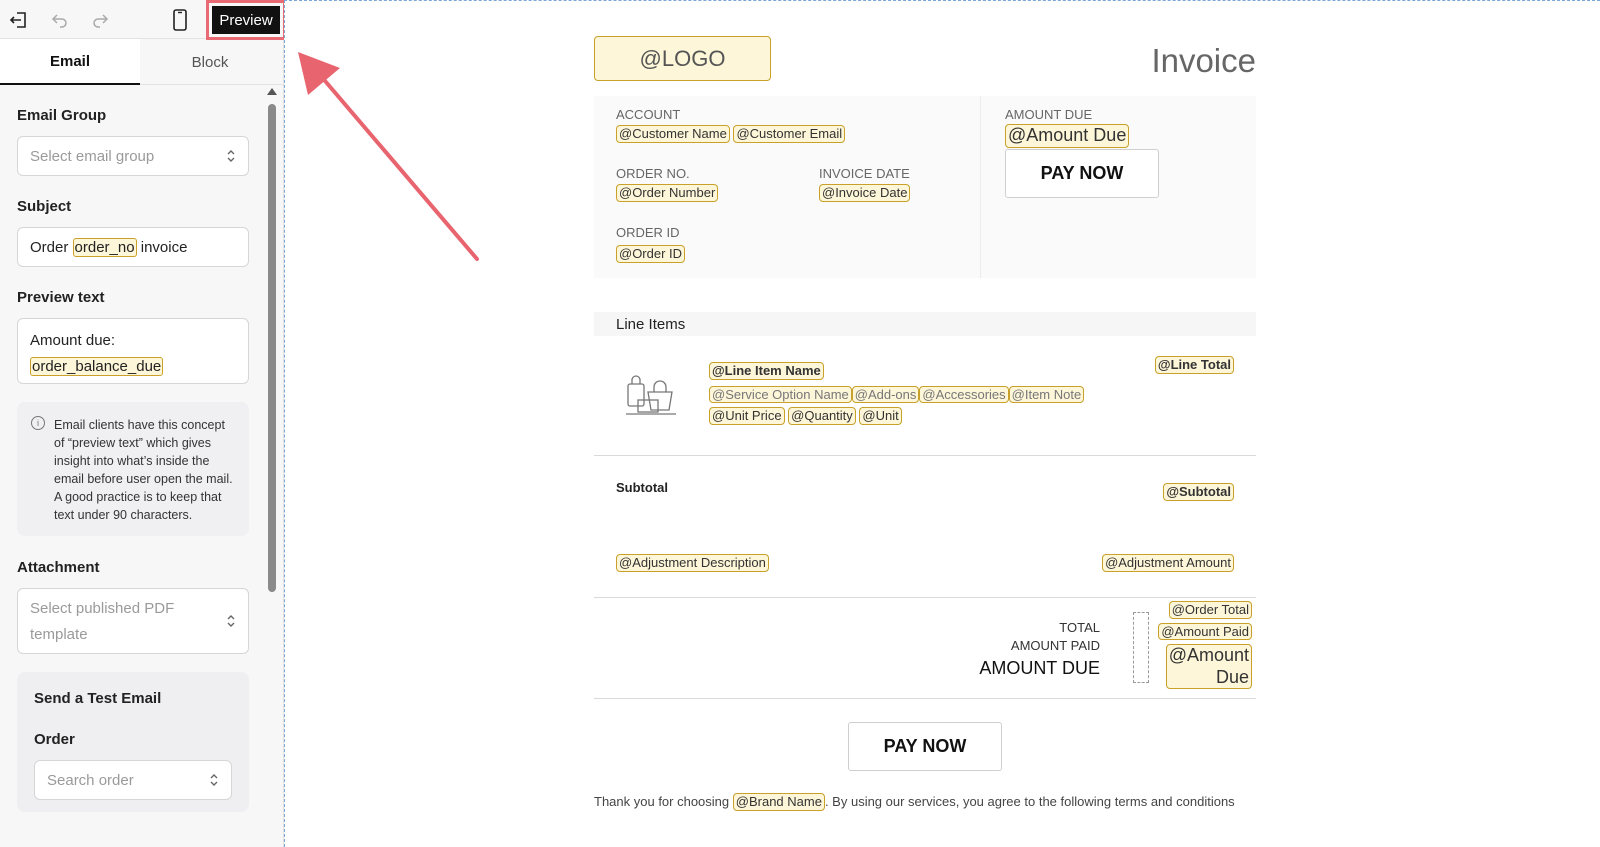 The image size is (1600, 847). I want to click on panel-scrollbar, so click(272, 466).